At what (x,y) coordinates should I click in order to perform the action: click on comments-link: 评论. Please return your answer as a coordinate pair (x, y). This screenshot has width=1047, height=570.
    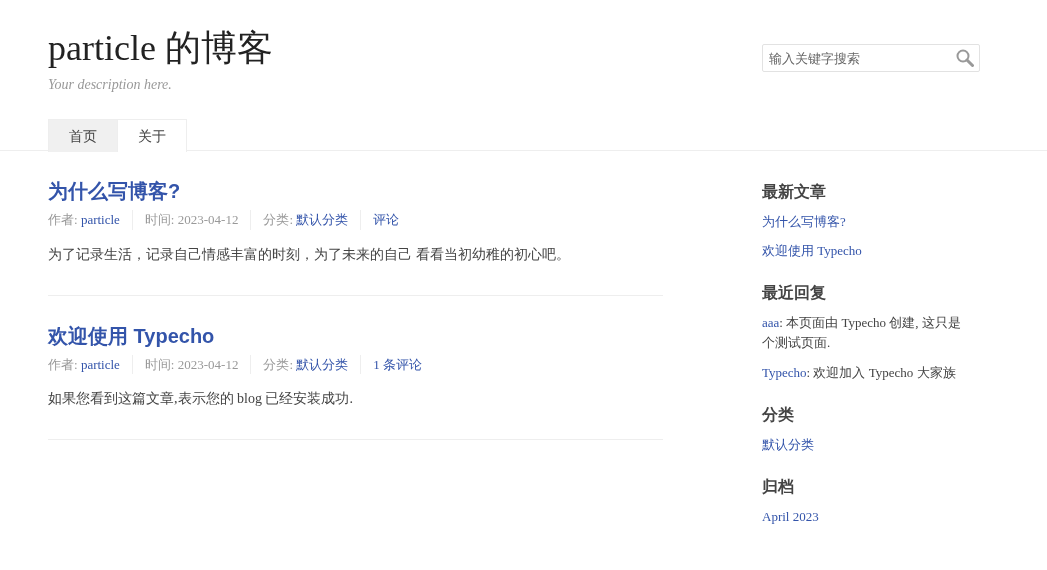
    Looking at the image, I should click on (386, 219).